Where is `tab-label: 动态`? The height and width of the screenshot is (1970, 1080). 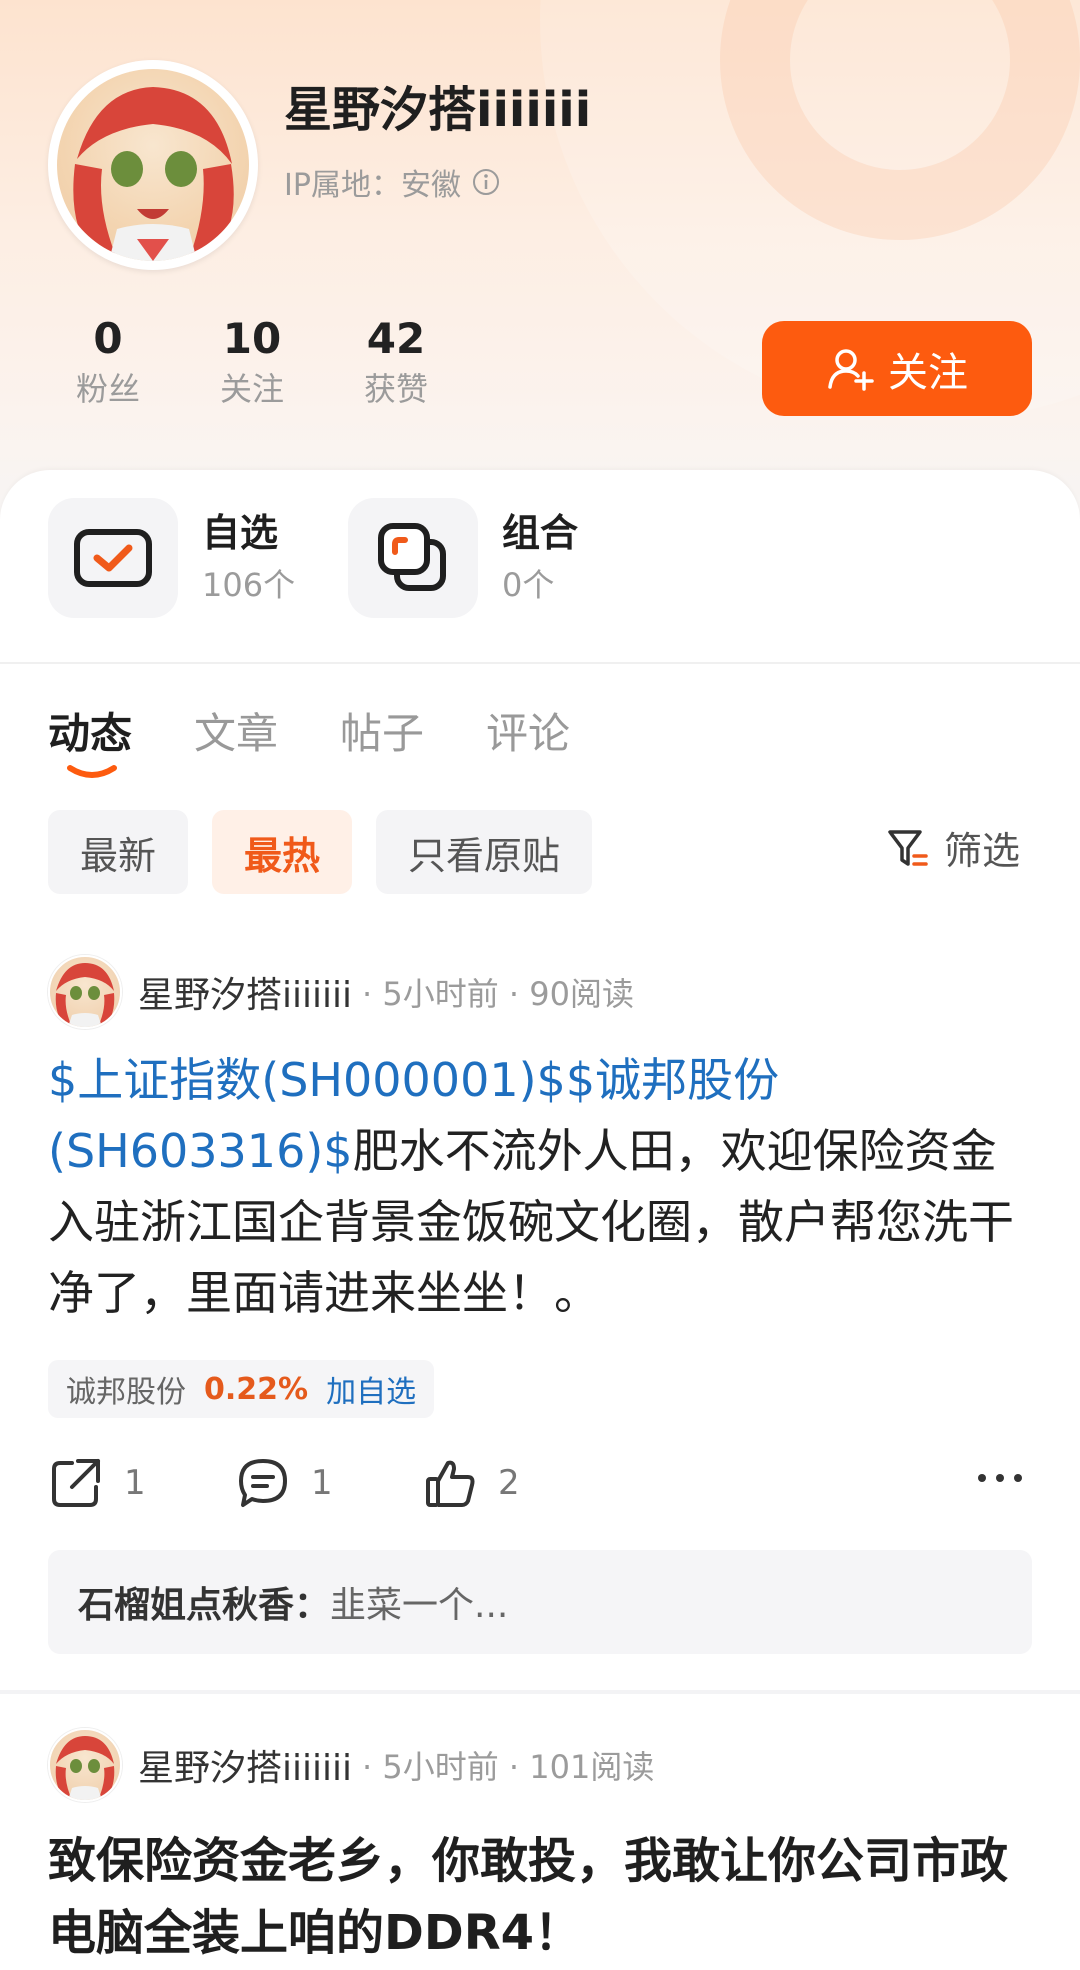
tab-label: 动态 is located at coordinates (90, 733).